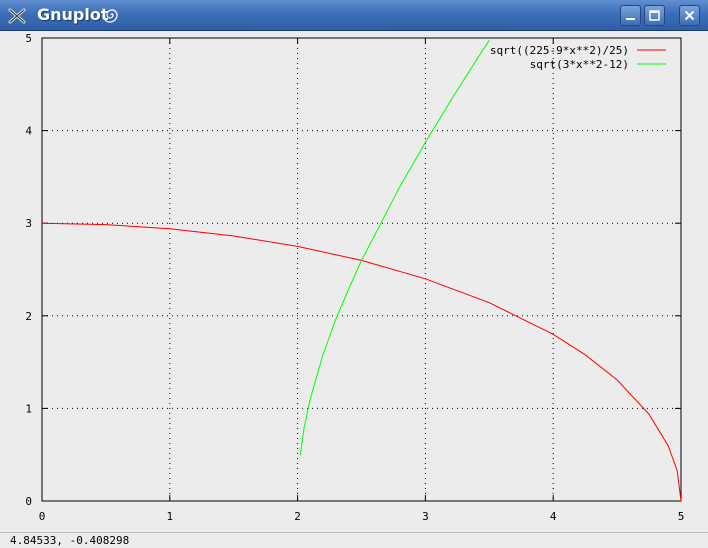 The image size is (708, 548). I want to click on swirl-icon, so click(111, 15).